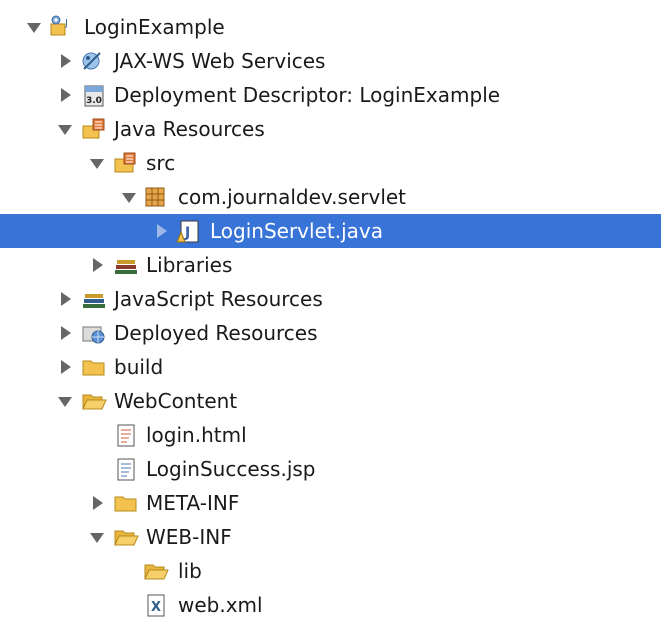 The image size is (661, 627). What do you see at coordinates (216, 333) in the screenshot?
I see `tree-item-label: Deployed Resources` at bounding box center [216, 333].